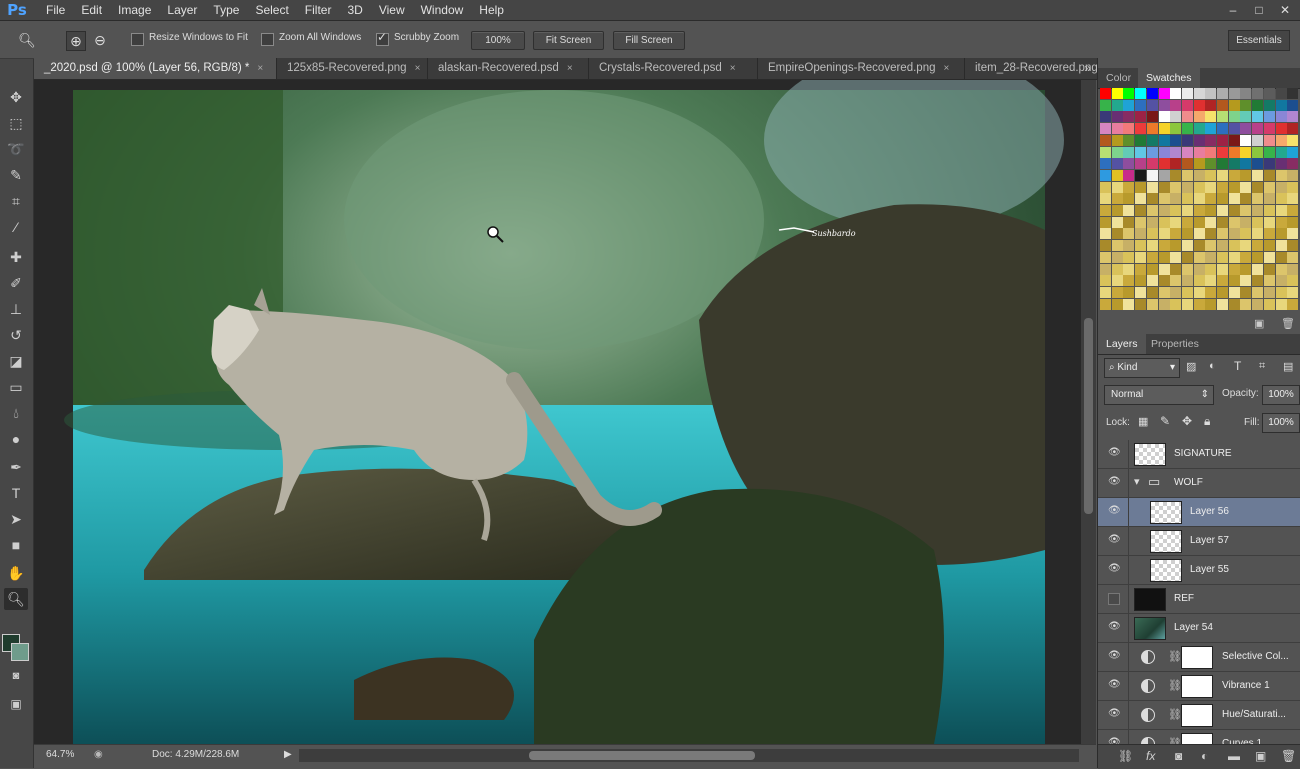 This screenshot has width=1300, height=769. Describe the element at coordinates (1199, 599) in the screenshot. I see `layer-row: REF` at that location.